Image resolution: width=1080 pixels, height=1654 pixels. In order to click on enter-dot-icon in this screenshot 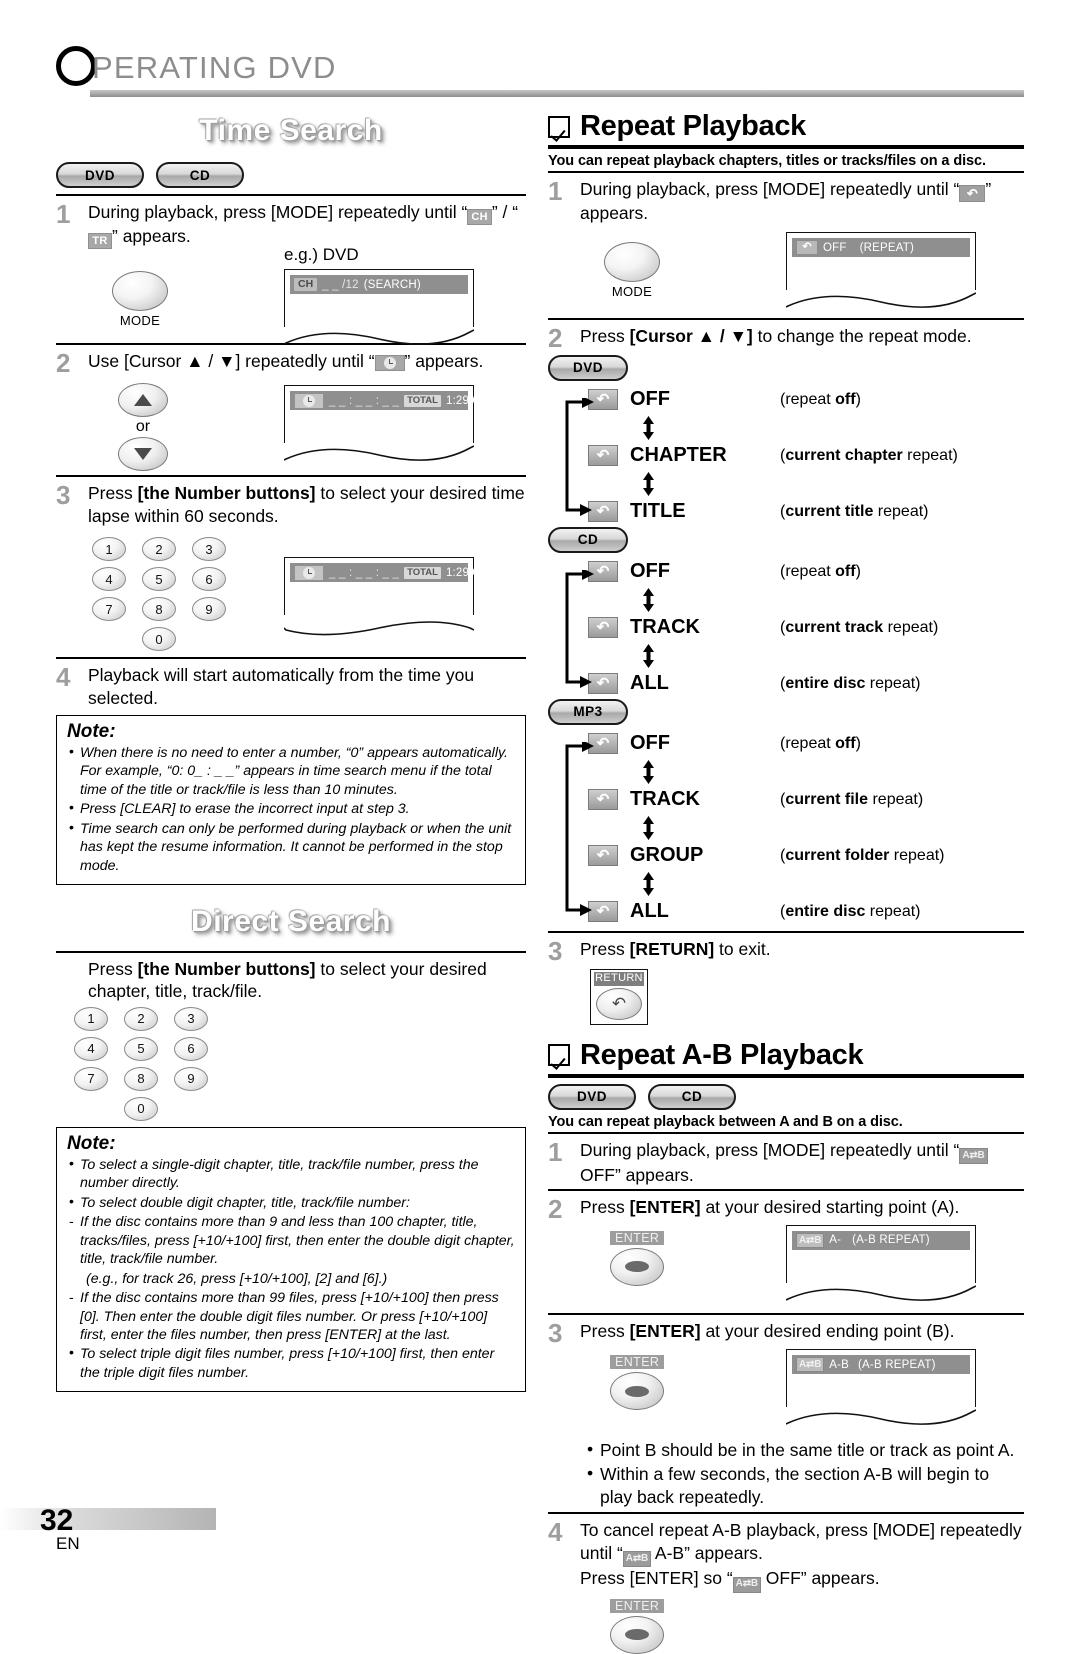, I will do `click(637, 1267)`.